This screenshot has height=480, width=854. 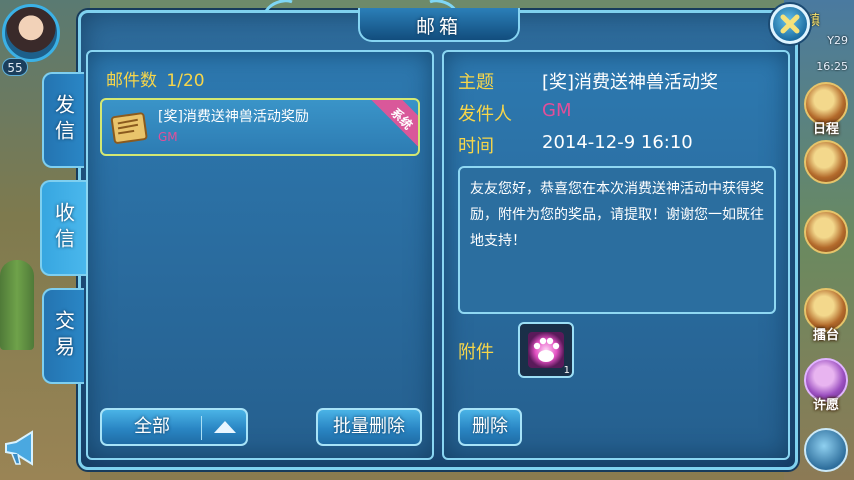 What do you see at coordinates (168, 137) in the screenshot?
I see `mail-sender: GM` at bounding box center [168, 137].